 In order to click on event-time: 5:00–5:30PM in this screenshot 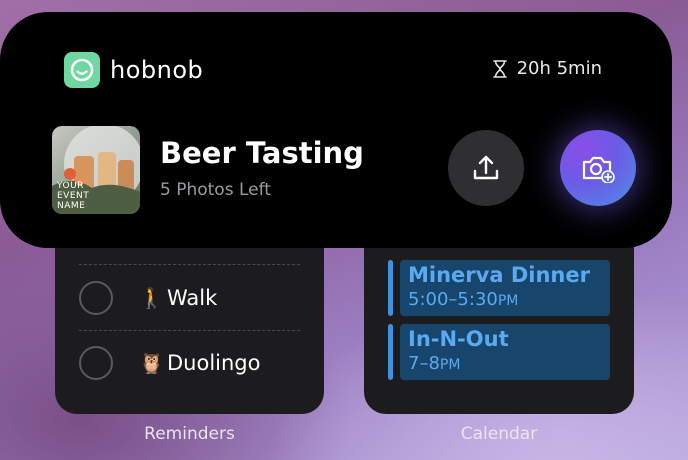, I will do `click(463, 299)`.